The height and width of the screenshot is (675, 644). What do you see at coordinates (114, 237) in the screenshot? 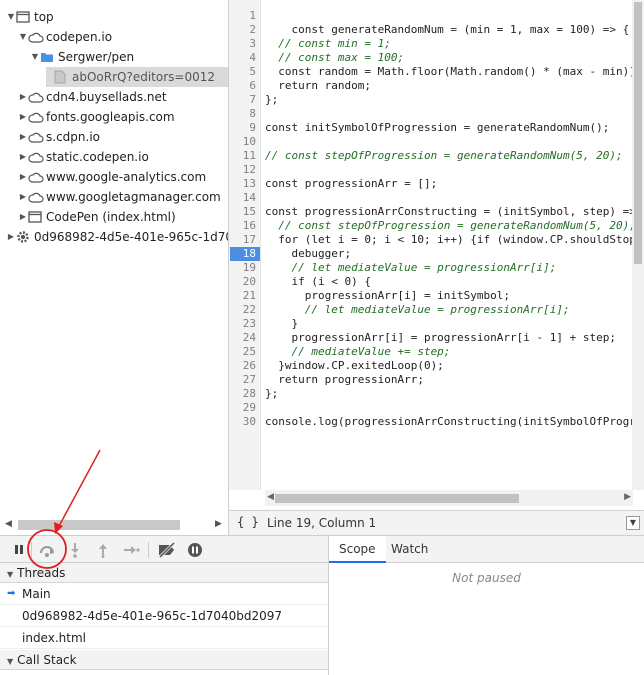
I see `tree-item: ▶ 0d968982-4d5e-401e-965c-1d7040` at bounding box center [114, 237].